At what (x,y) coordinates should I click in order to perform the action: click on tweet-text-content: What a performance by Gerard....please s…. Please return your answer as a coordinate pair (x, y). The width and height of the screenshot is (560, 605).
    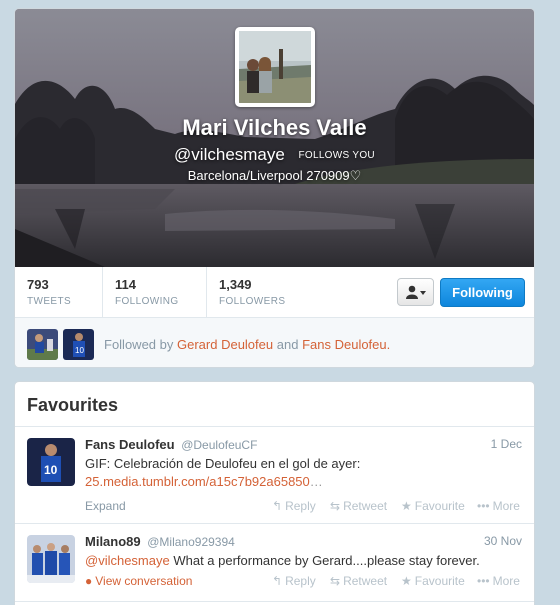
    Looking at the image, I should click on (324, 560).